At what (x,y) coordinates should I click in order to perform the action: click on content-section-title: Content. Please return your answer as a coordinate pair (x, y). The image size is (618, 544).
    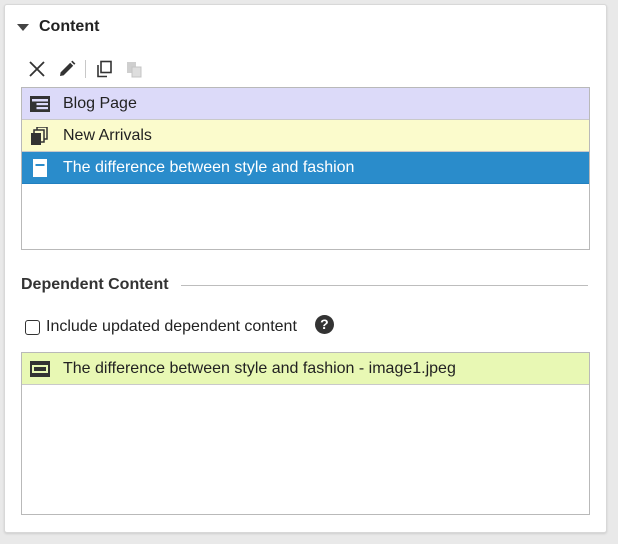
    Looking at the image, I should click on (69, 26).